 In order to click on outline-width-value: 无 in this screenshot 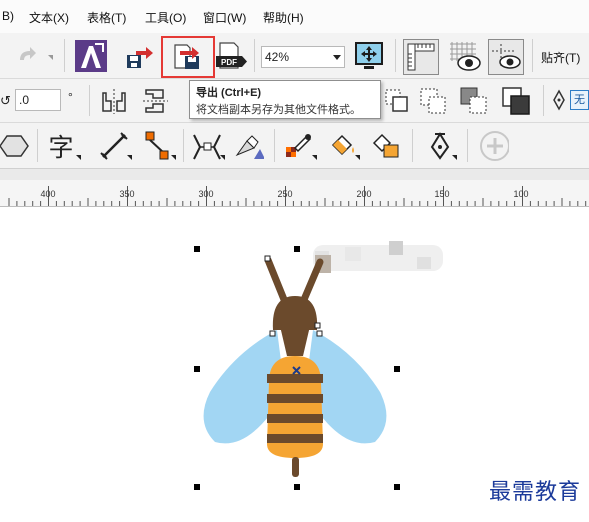, I will do `click(579, 100)`.